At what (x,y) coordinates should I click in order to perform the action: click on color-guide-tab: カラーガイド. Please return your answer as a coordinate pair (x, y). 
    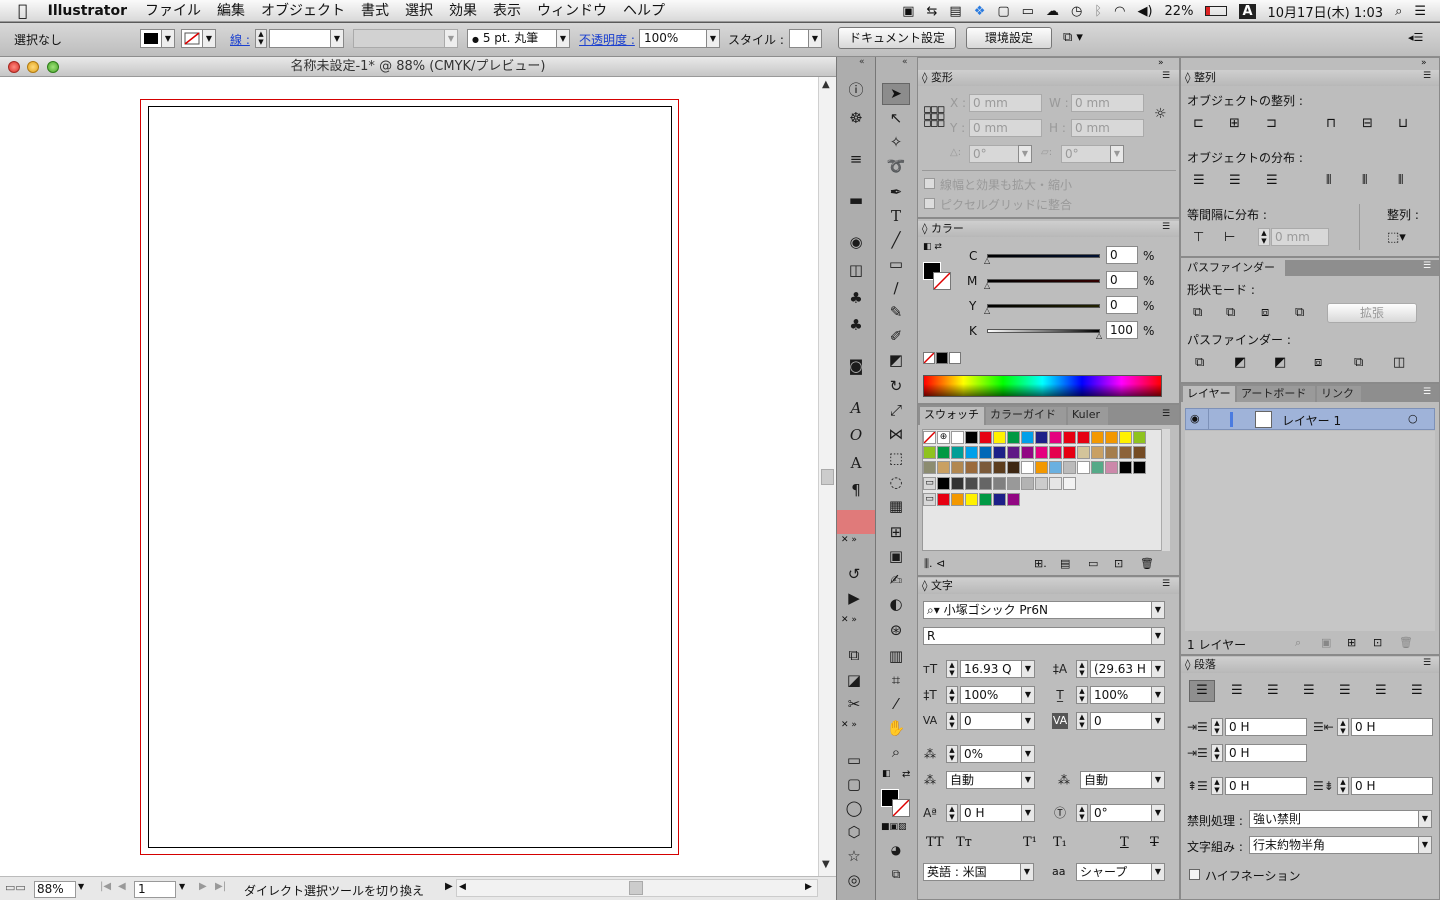
    Looking at the image, I should click on (1026, 416).